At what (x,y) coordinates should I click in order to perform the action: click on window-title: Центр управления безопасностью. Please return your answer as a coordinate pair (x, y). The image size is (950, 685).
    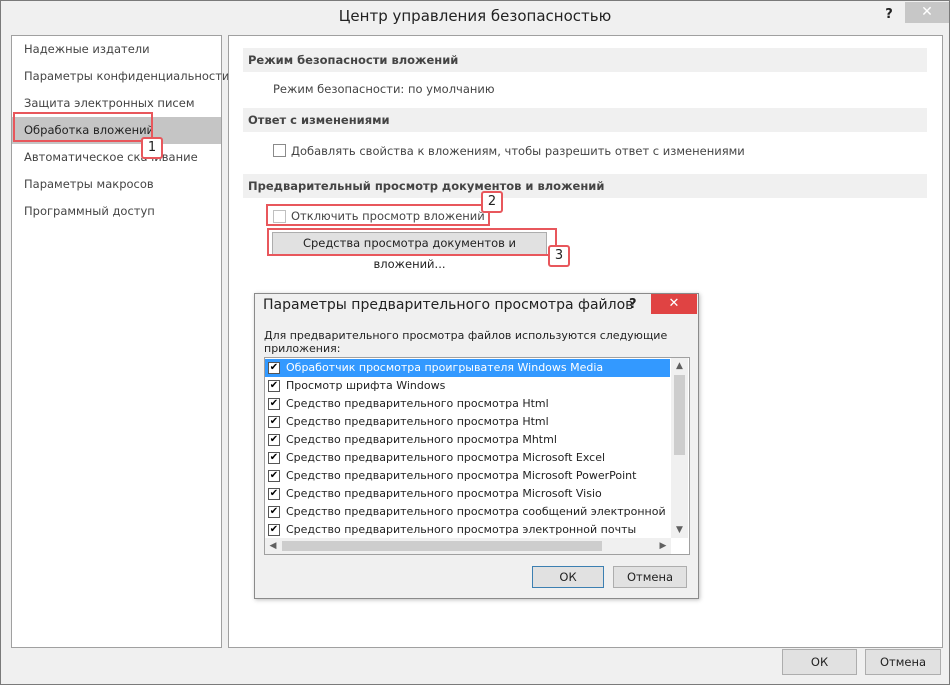
    Looking at the image, I should click on (475, 16).